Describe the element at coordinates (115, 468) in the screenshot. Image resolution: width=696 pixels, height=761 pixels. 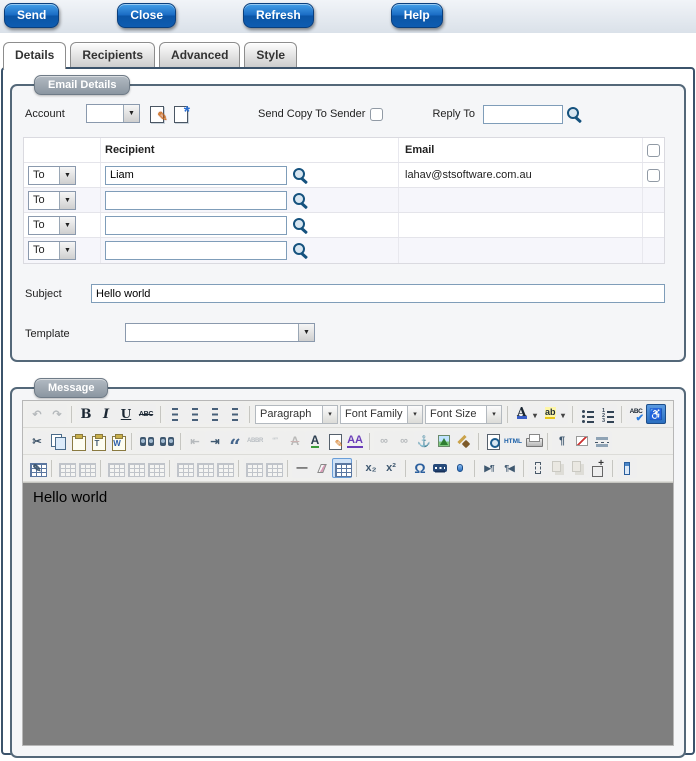
I see `insert-row-before-button` at that location.